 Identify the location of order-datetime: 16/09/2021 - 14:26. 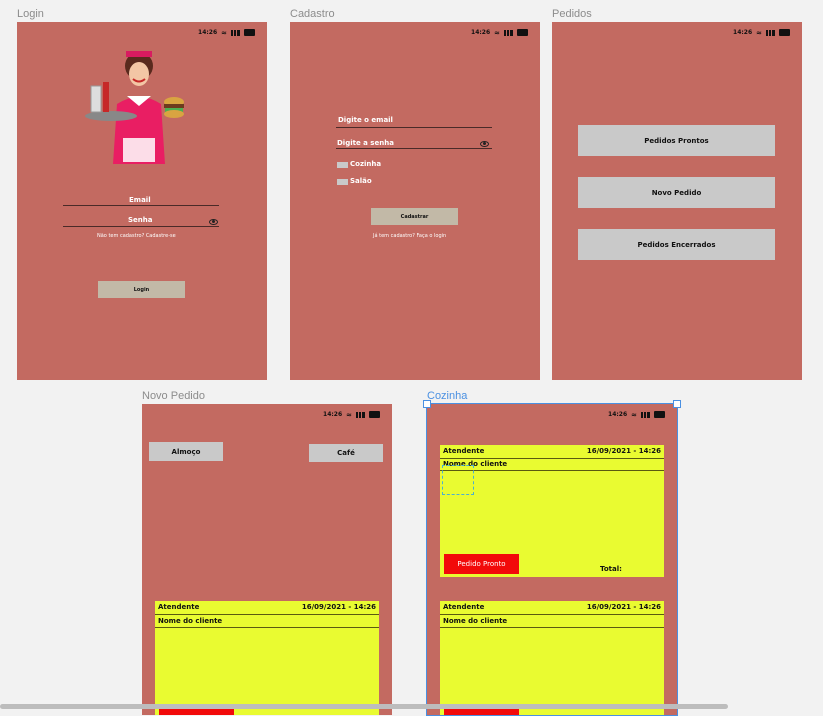
(338, 607).